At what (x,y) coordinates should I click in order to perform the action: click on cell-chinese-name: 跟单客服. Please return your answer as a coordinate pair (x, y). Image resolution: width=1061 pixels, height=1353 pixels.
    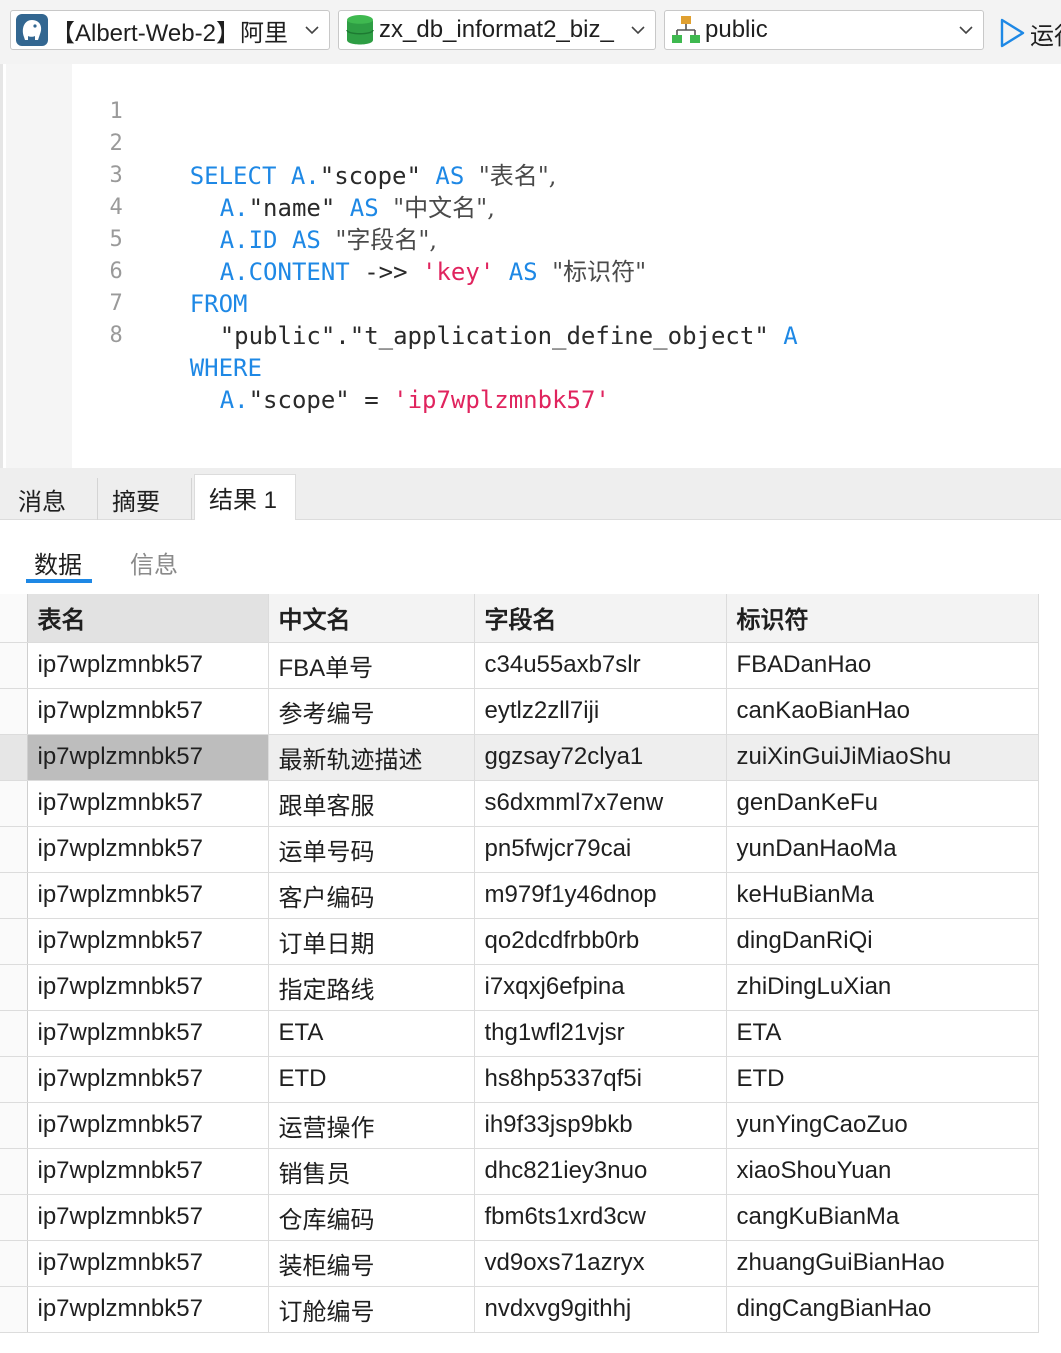
    Looking at the image, I should click on (371, 803).